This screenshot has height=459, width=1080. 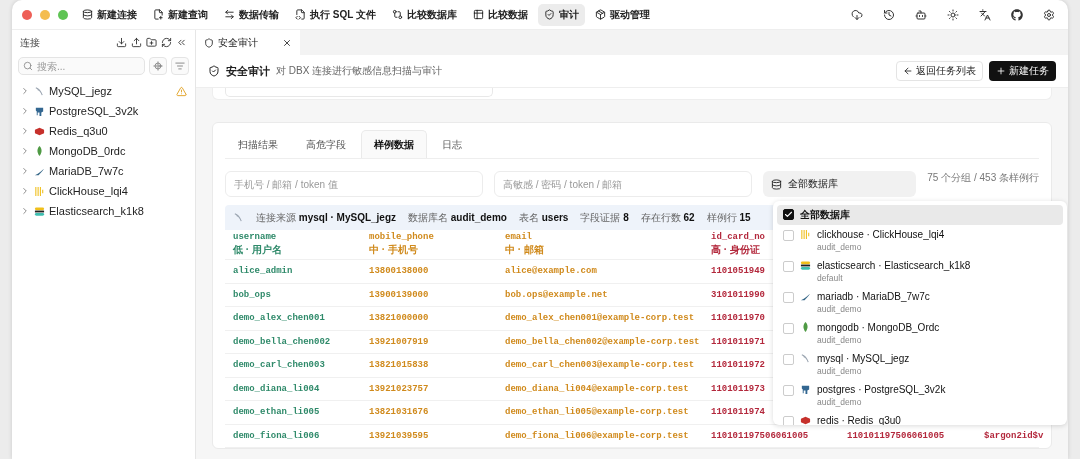 What do you see at coordinates (360, 71) in the screenshot?
I see `page-subtitle: 对 DBX 连接进行敏感信息扫描与审计` at bounding box center [360, 71].